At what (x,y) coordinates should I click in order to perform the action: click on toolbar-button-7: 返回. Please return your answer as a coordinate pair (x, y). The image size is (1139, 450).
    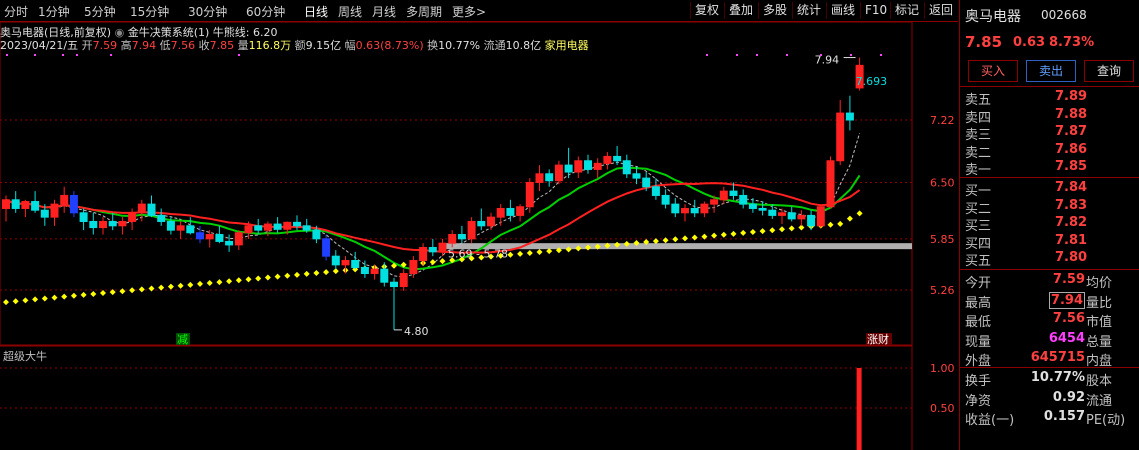
    Looking at the image, I should click on (940, 10).